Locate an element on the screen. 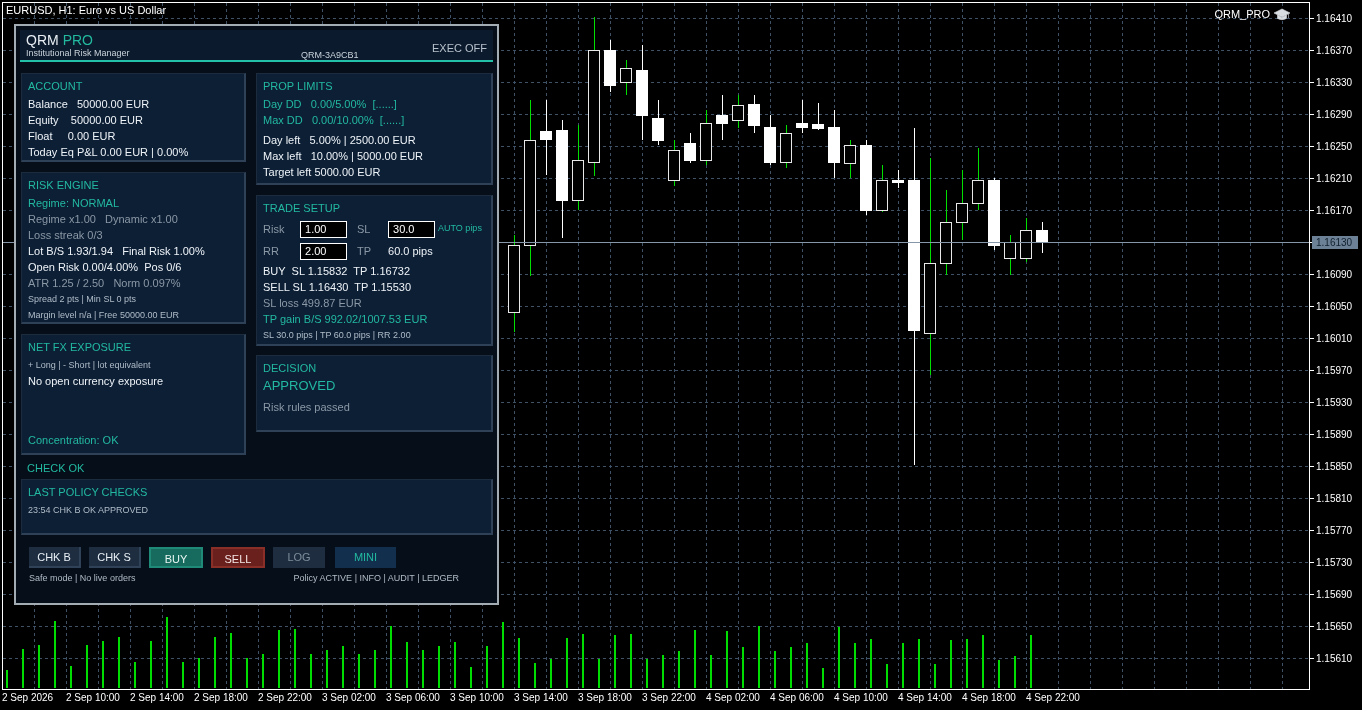  price-label: 1.15730 is located at coordinates (1334, 562).